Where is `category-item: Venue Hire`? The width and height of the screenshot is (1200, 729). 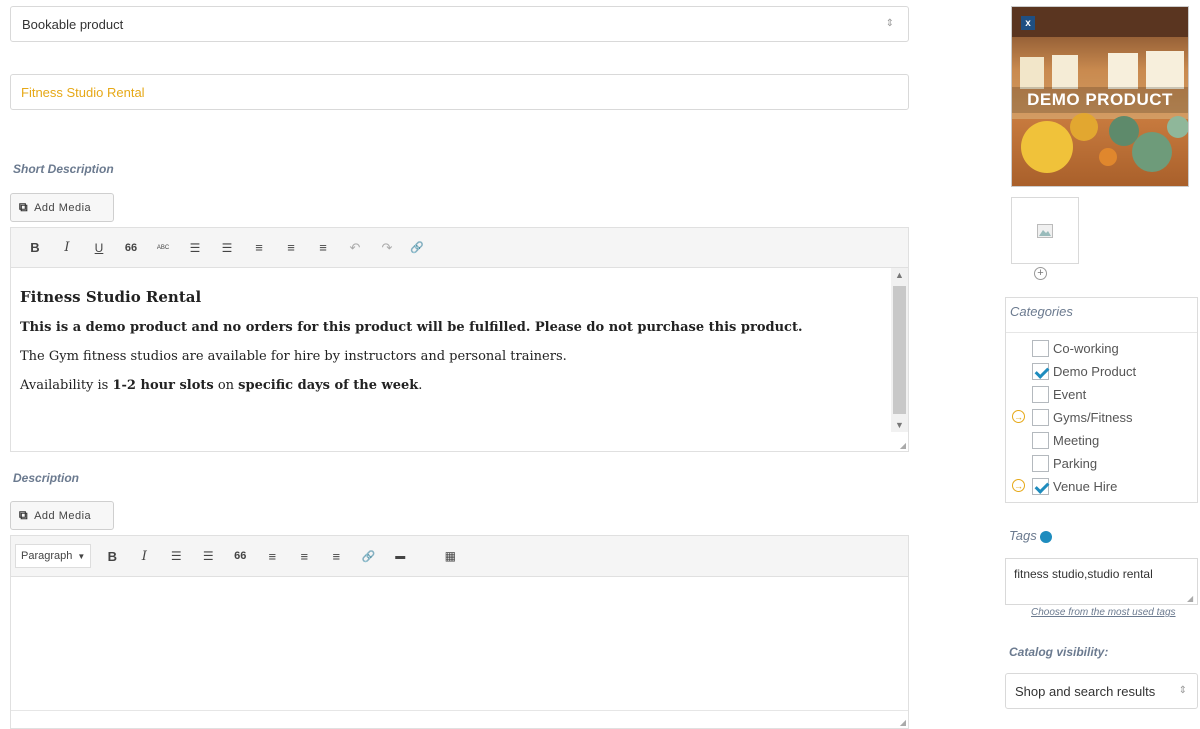
category-item: Venue Hire is located at coordinates (1074, 486).